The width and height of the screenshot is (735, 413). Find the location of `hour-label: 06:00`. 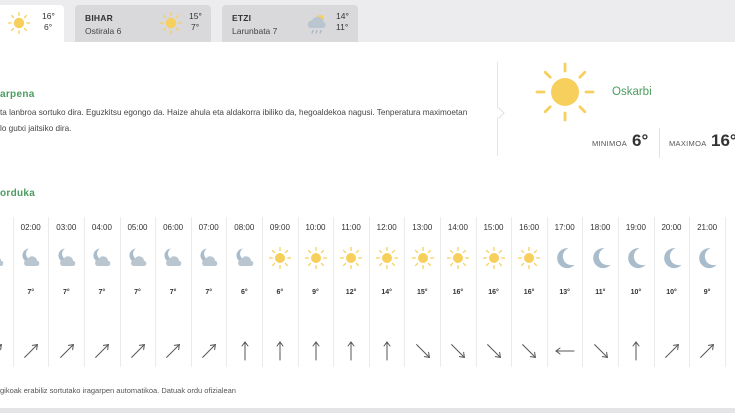

hour-label: 06:00 is located at coordinates (173, 227).